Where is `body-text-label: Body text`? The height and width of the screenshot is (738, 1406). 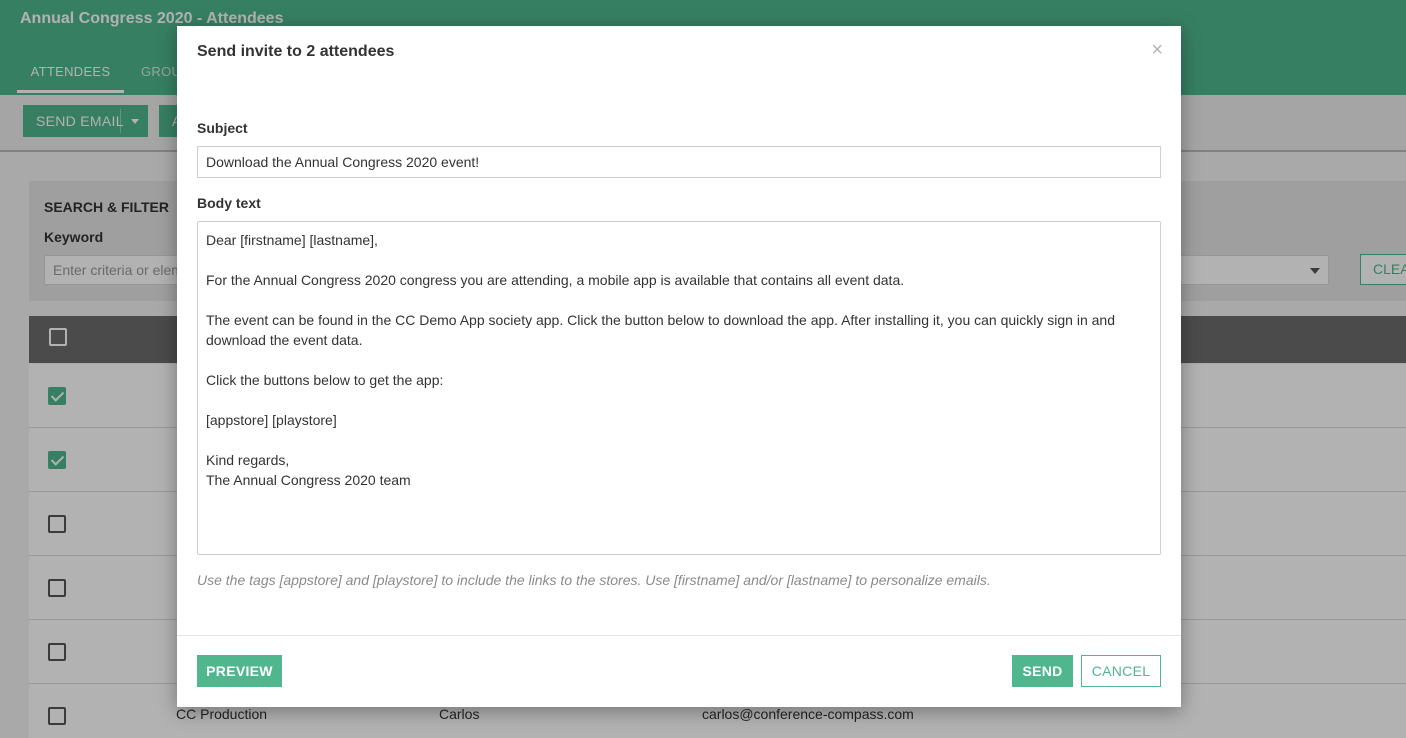 body-text-label: Body text is located at coordinates (229, 203).